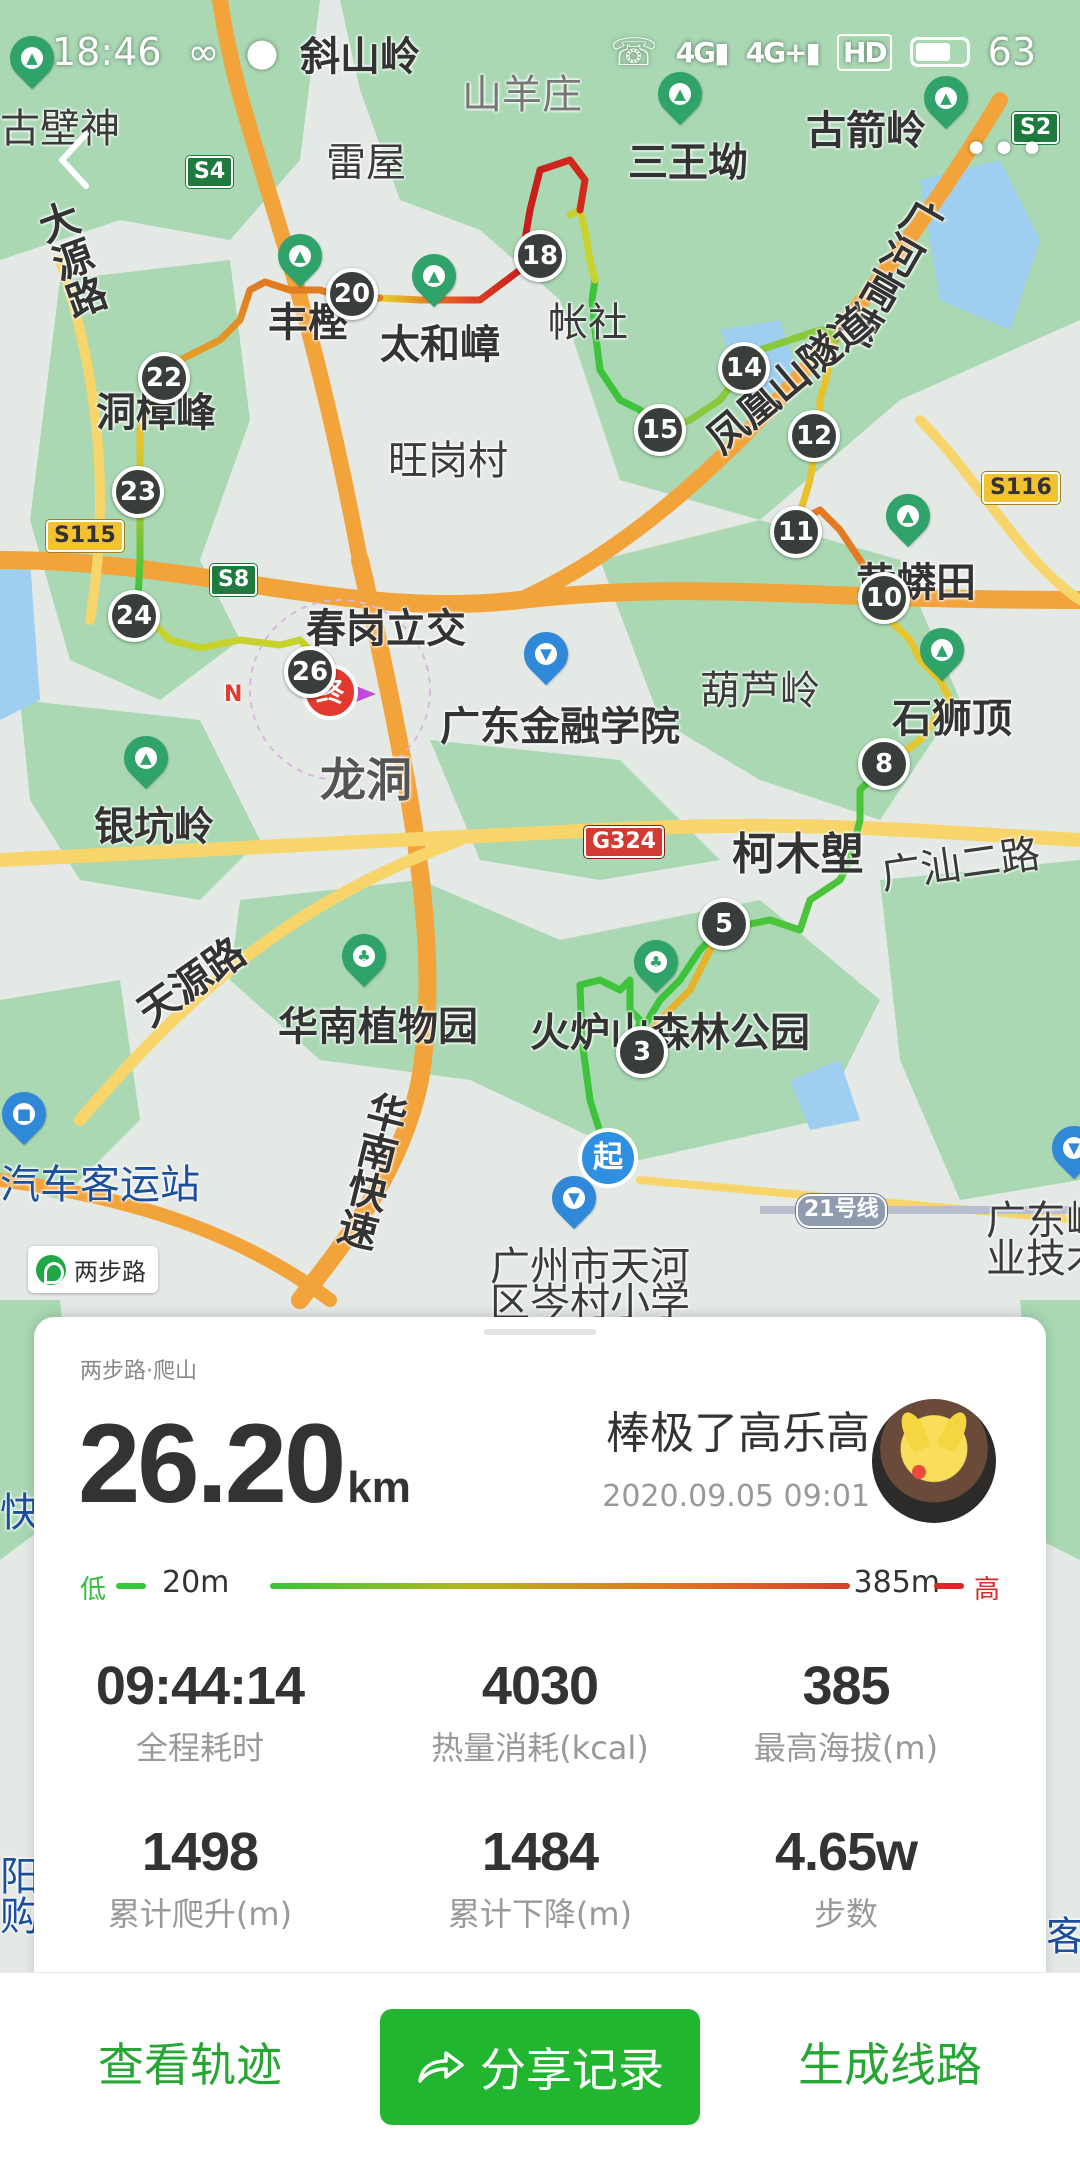 The width and height of the screenshot is (1080, 2160). I want to click on highway-shield: S4, so click(210, 172).